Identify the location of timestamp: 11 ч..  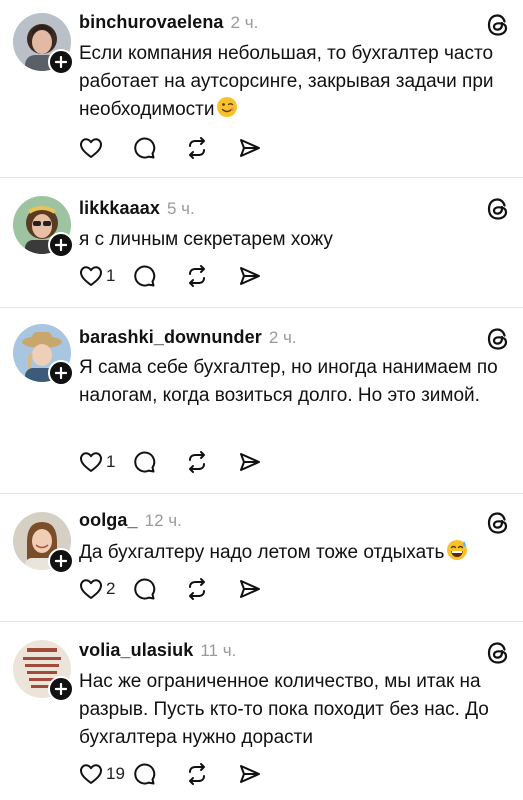
(218, 650).